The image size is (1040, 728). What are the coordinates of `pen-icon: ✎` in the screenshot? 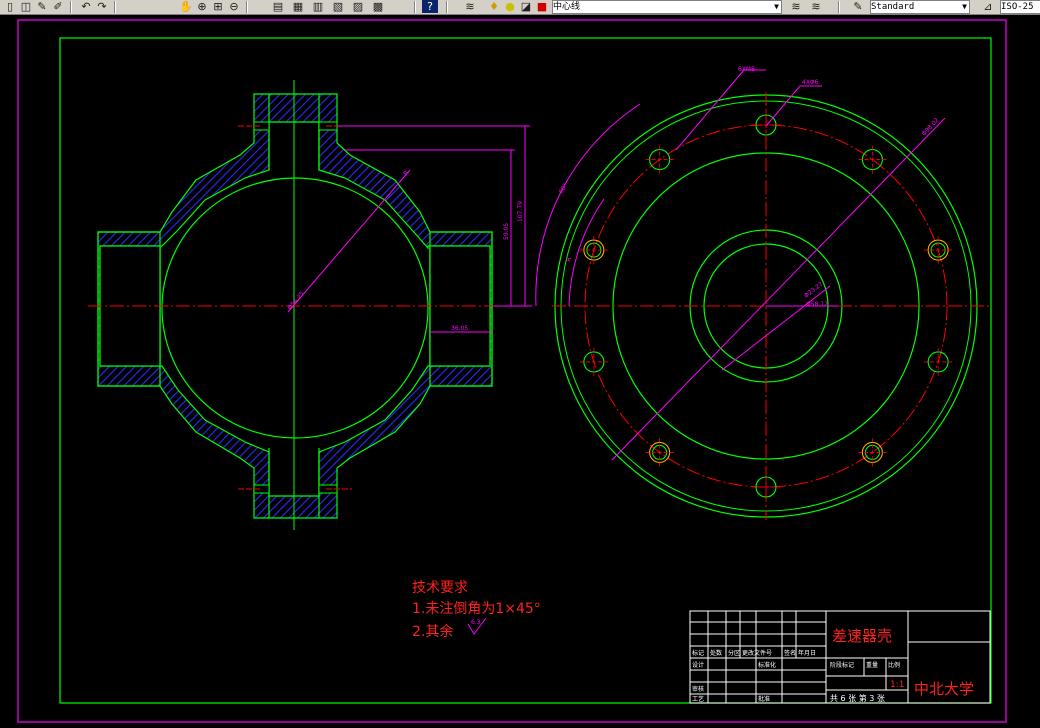 It's located at (42, 6).